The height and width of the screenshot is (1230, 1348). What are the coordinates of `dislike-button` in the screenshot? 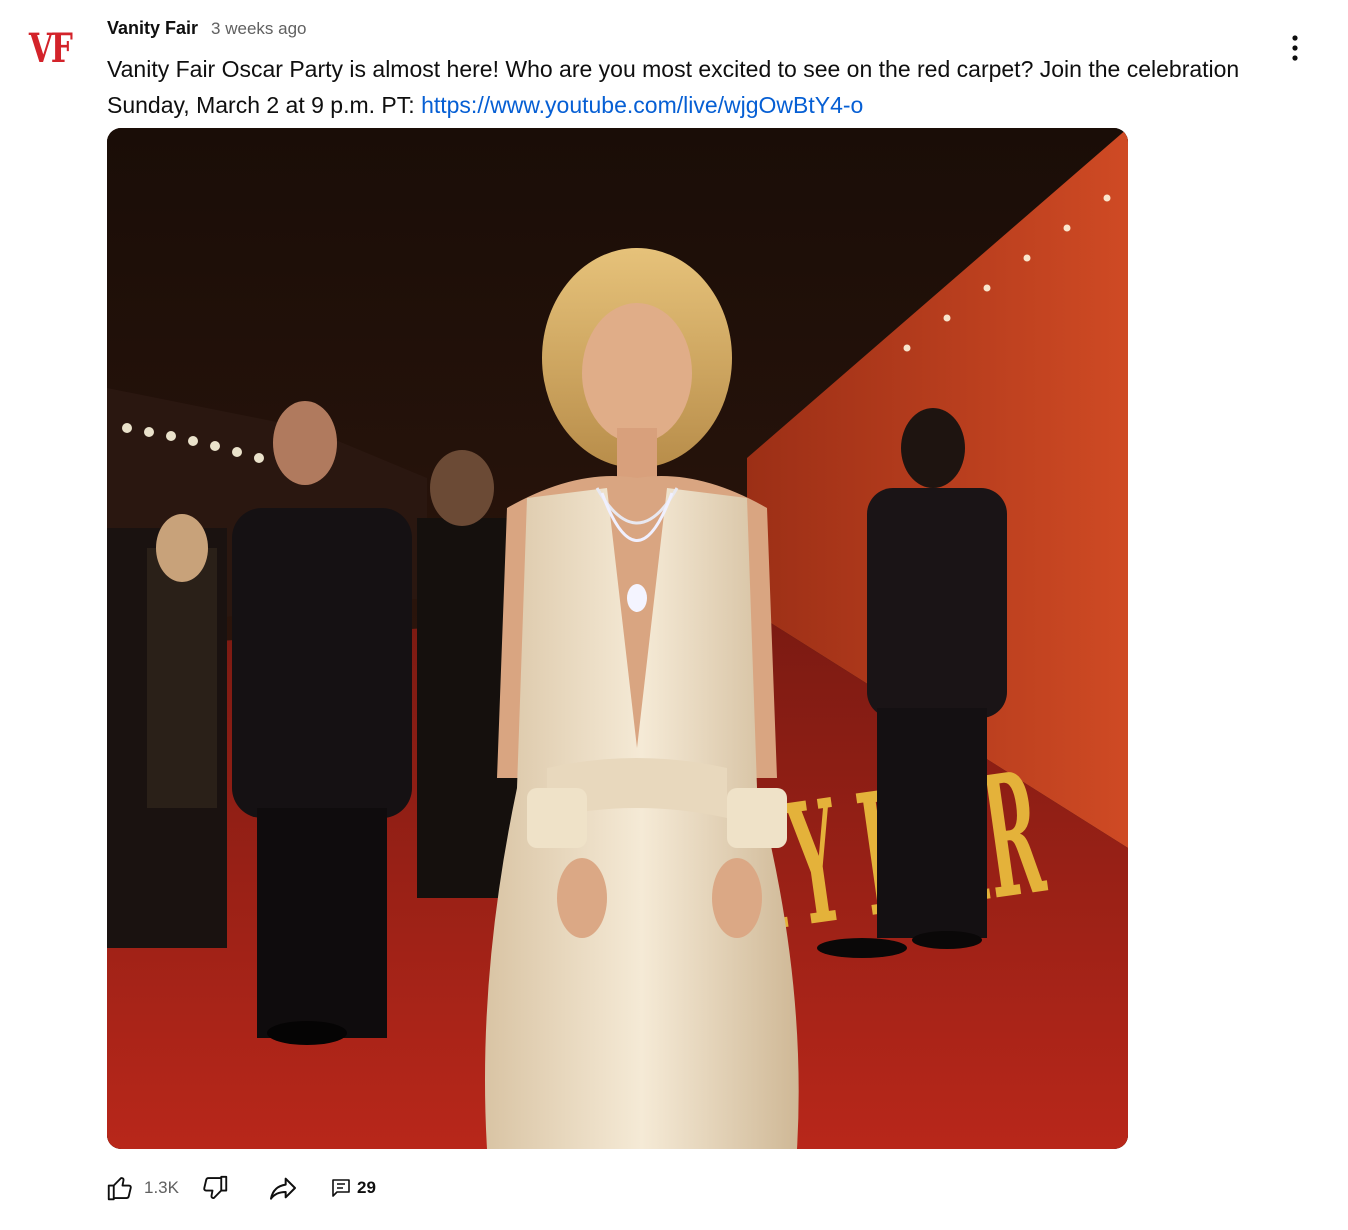 It's located at (215, 1188).